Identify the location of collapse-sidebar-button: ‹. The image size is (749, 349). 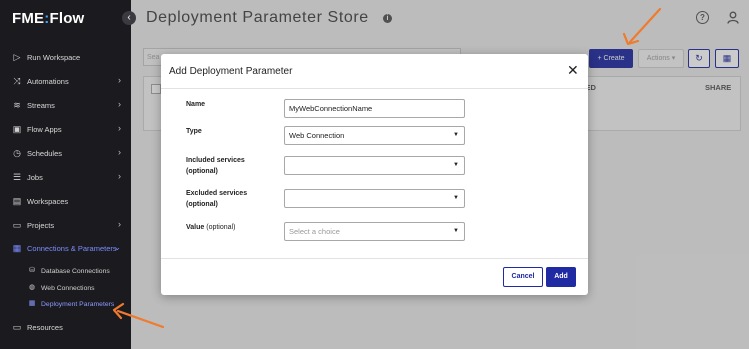
(129, 18).